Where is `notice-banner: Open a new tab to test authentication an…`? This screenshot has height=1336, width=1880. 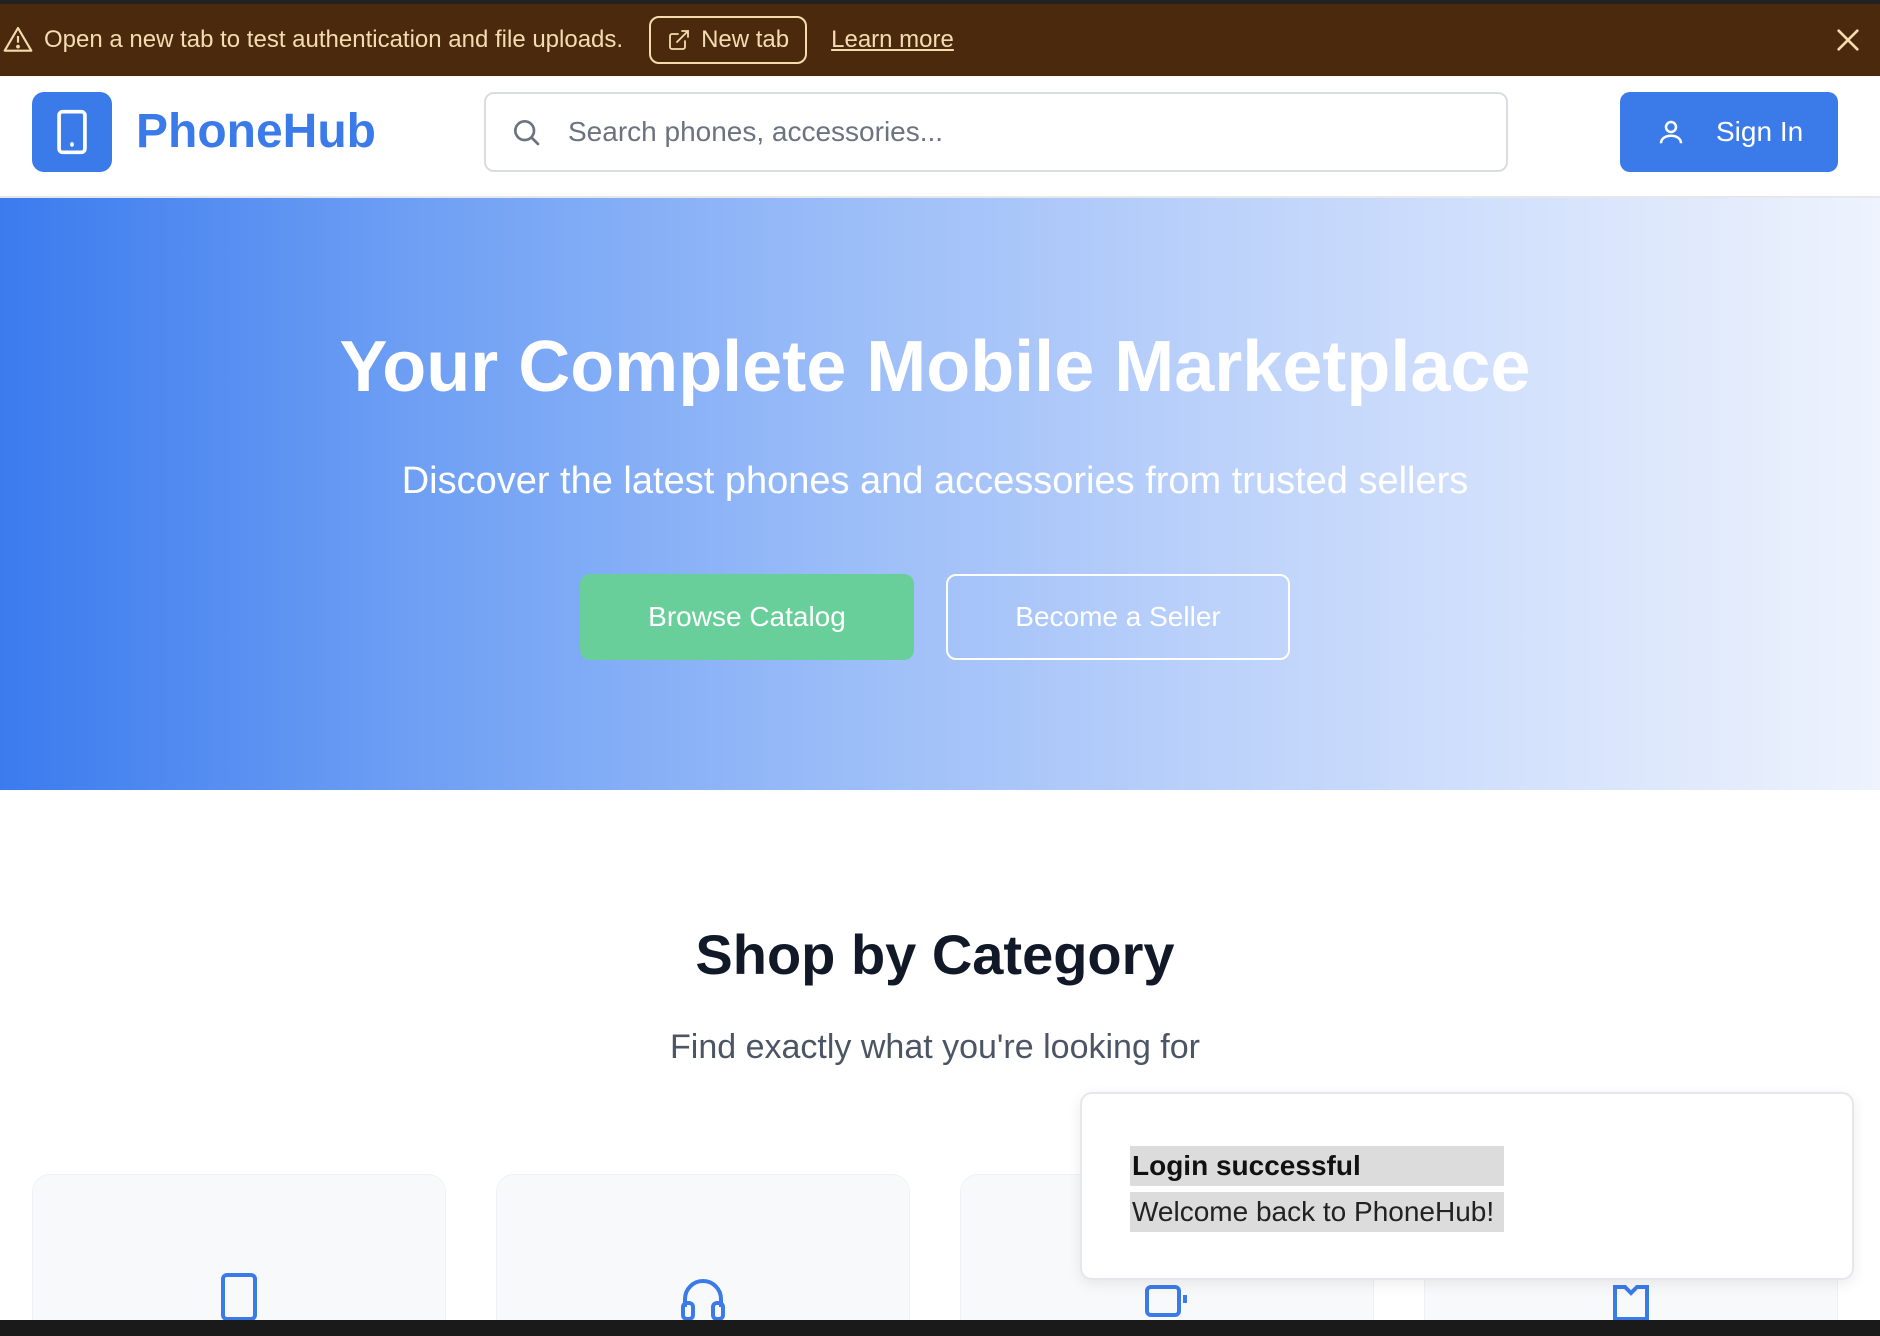 notice-banner: Open a new tab to test authentication an… is located at coordinates (940, 40).